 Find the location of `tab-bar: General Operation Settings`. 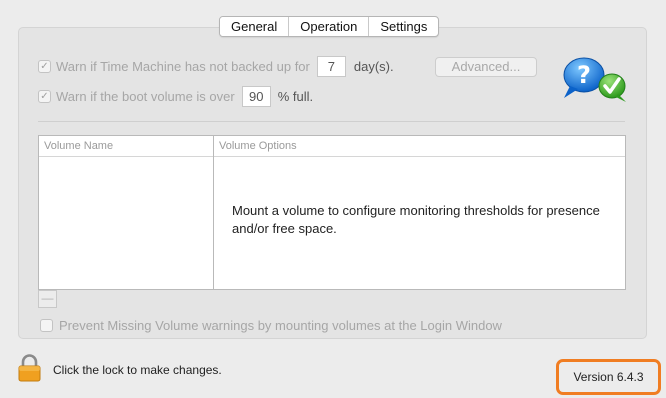

tab-bar: General Operation Settings is located at coordinates (329, 26).